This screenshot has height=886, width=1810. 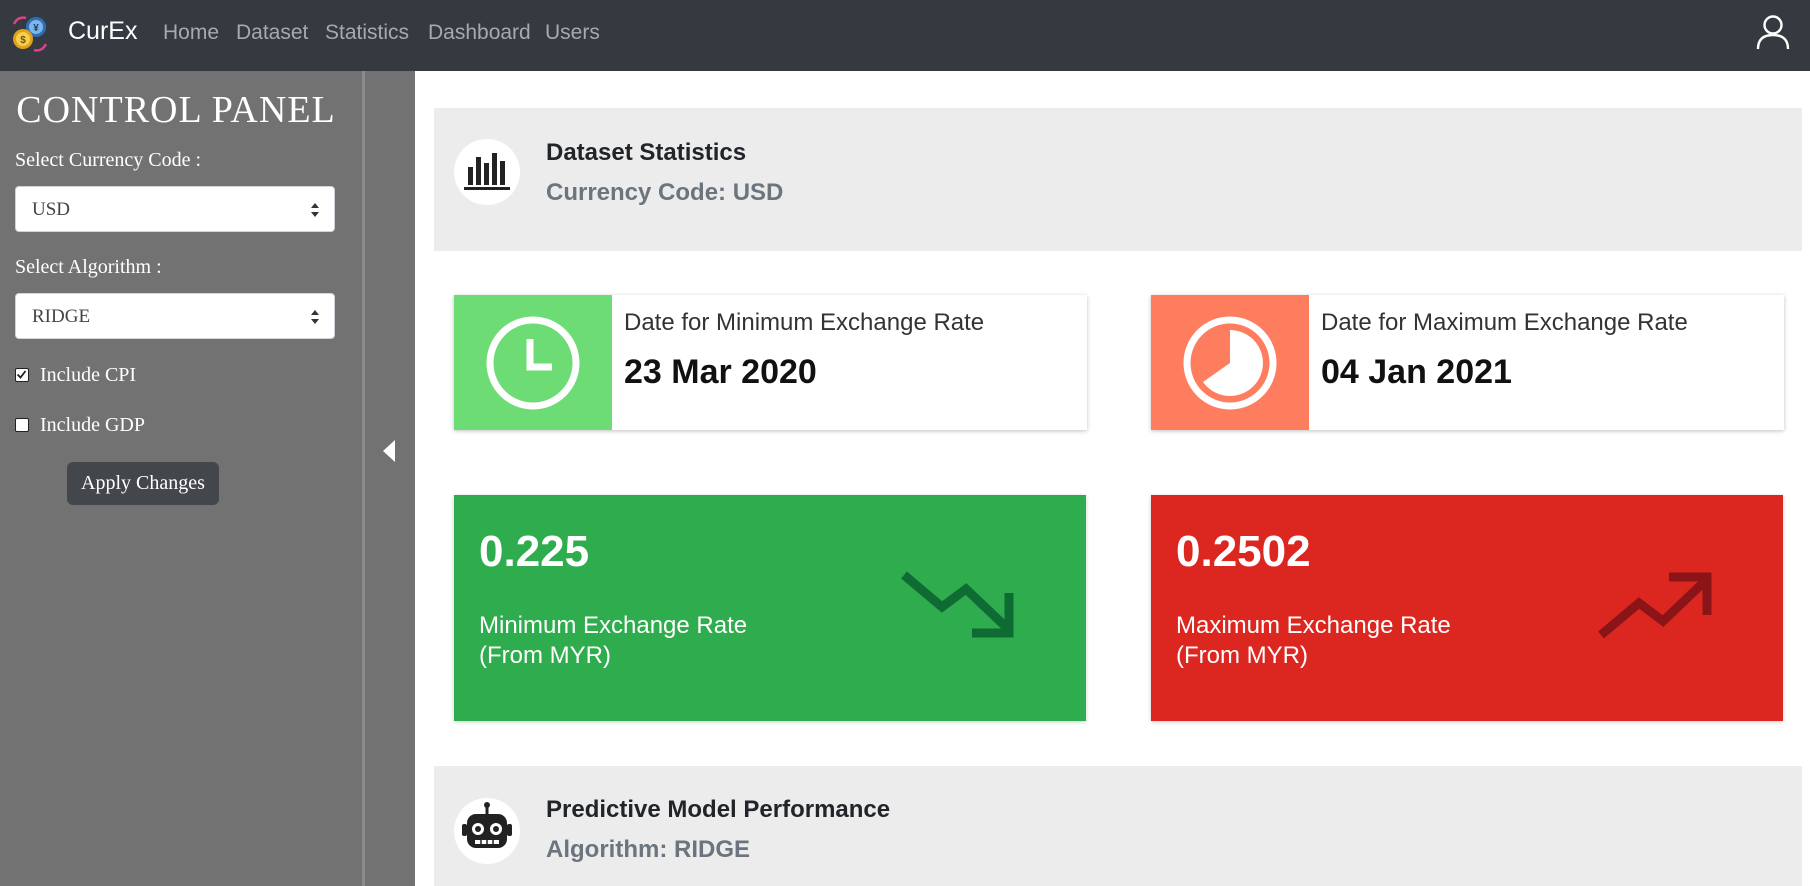 What do you see at coordinates (367, 33) in the screenshot?
I see `nav-statistics: Statistics` at bounding box center [367, 33].